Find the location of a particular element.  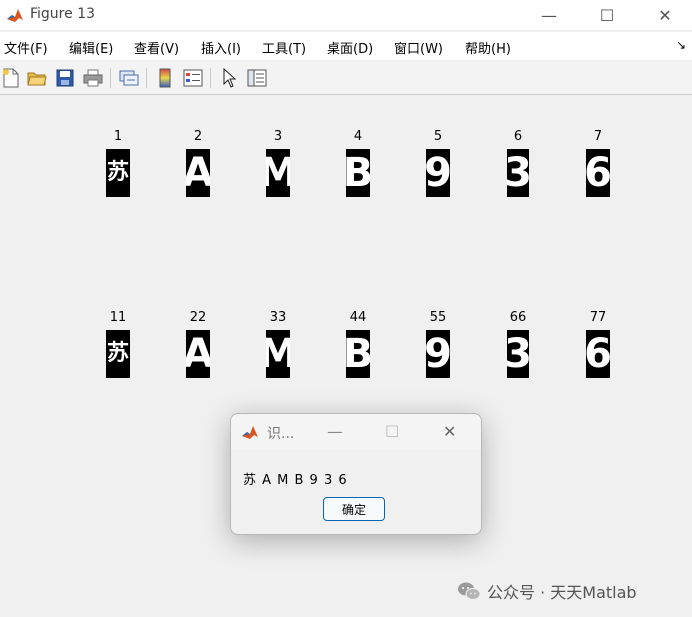

wechat-icon is located at coordinates (469, 591).